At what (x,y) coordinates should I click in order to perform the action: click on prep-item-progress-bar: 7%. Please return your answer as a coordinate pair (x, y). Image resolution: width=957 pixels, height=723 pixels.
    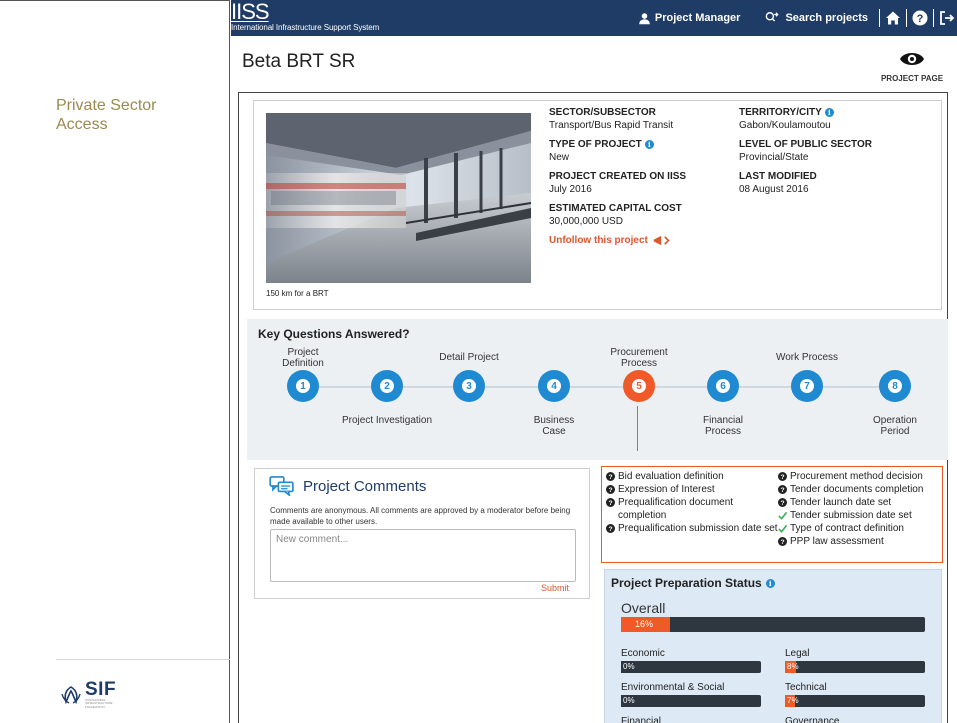
    Looking at the image, I should click on (855, 701).